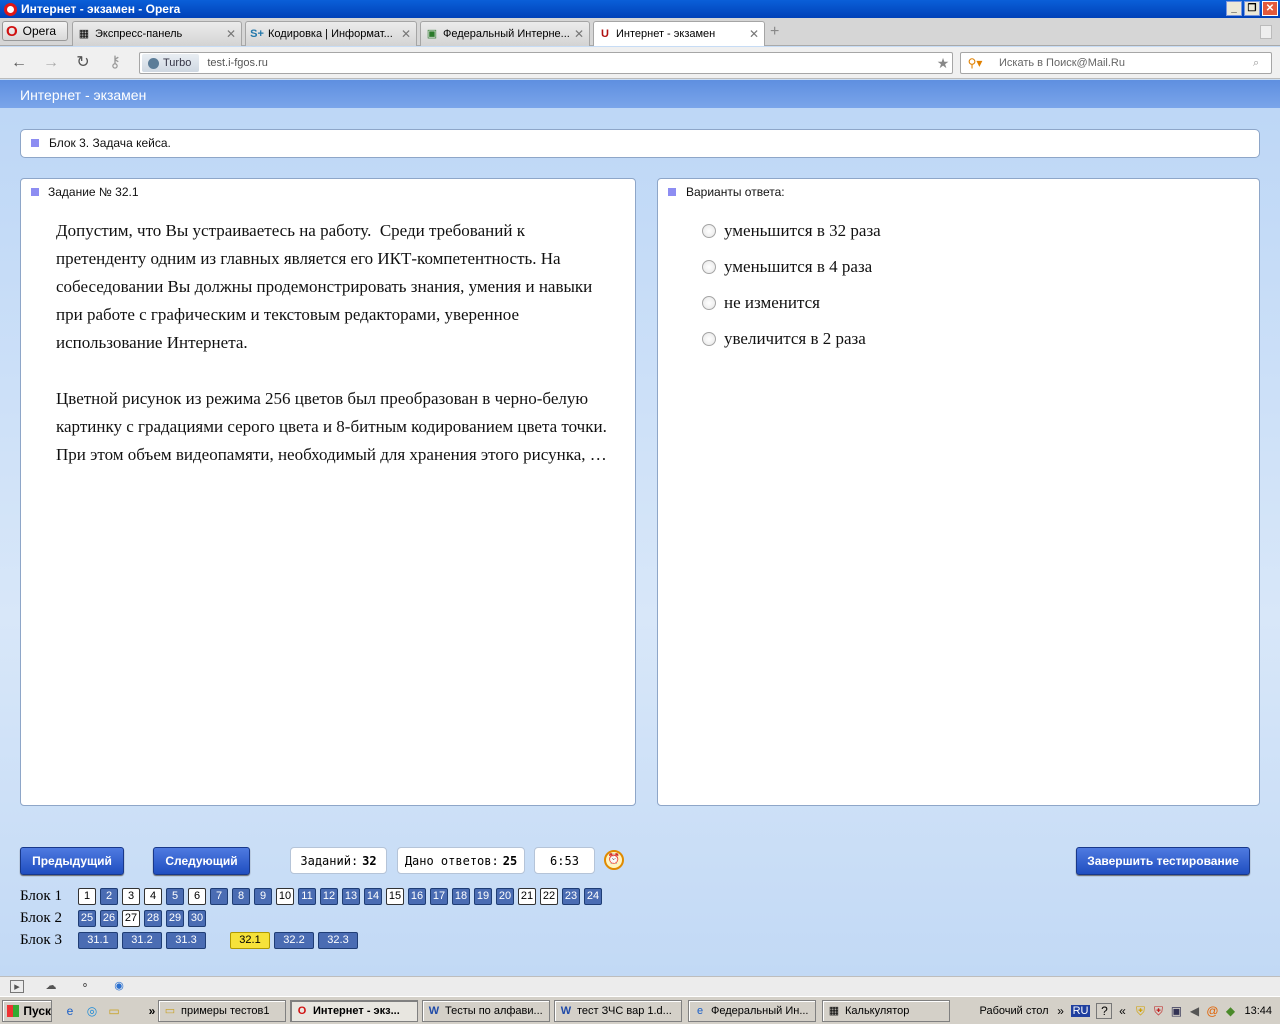  I want to click on question-nav-button: 24, so click(593, 896).